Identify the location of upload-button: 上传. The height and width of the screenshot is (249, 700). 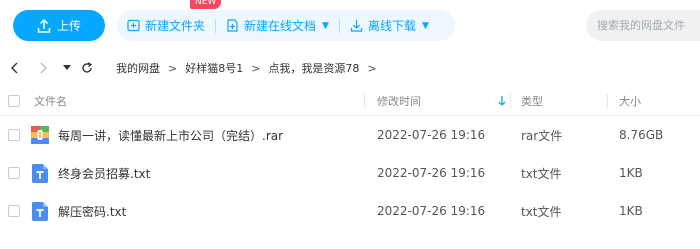
(59, 25).